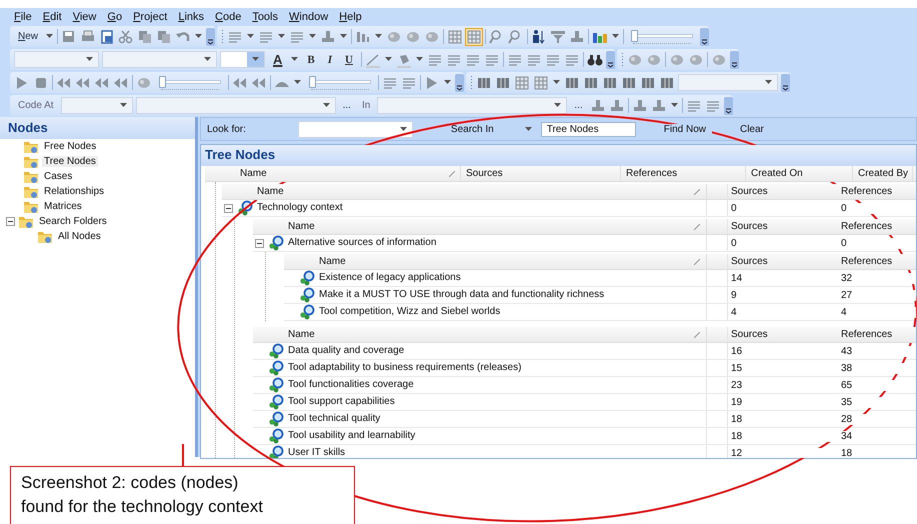 The height and width of the screenshot is (524, 917). Describe the element at coordinates (23, 16) in the screenshot. I see `menu-item: File` at that location.